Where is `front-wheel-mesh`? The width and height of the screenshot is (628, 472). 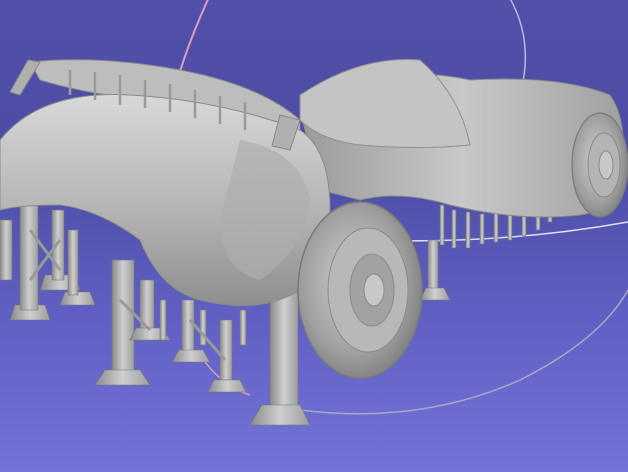
front-wheel-mesh is located at coordinates (599, 165).